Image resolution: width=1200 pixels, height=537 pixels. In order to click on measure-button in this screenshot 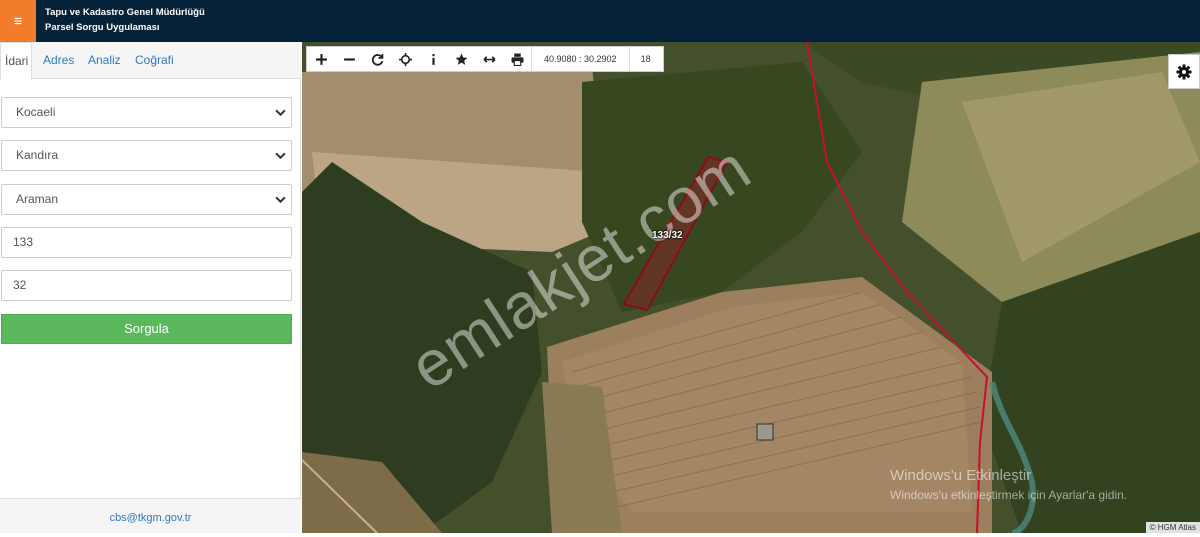, I will do `click(489, 59)`.